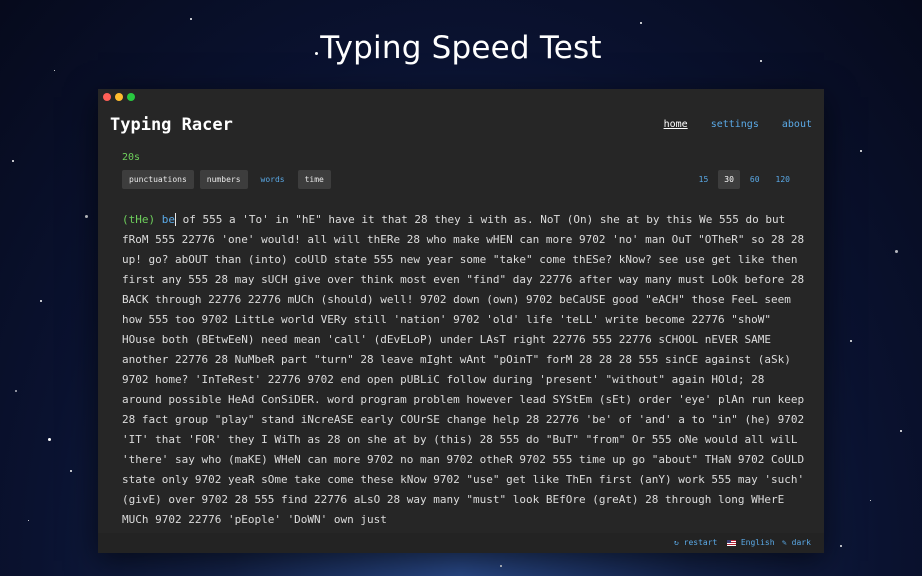 This screenshot has width=922, height=576. I want to click on top-nav: home settings about, so click(729, 124).